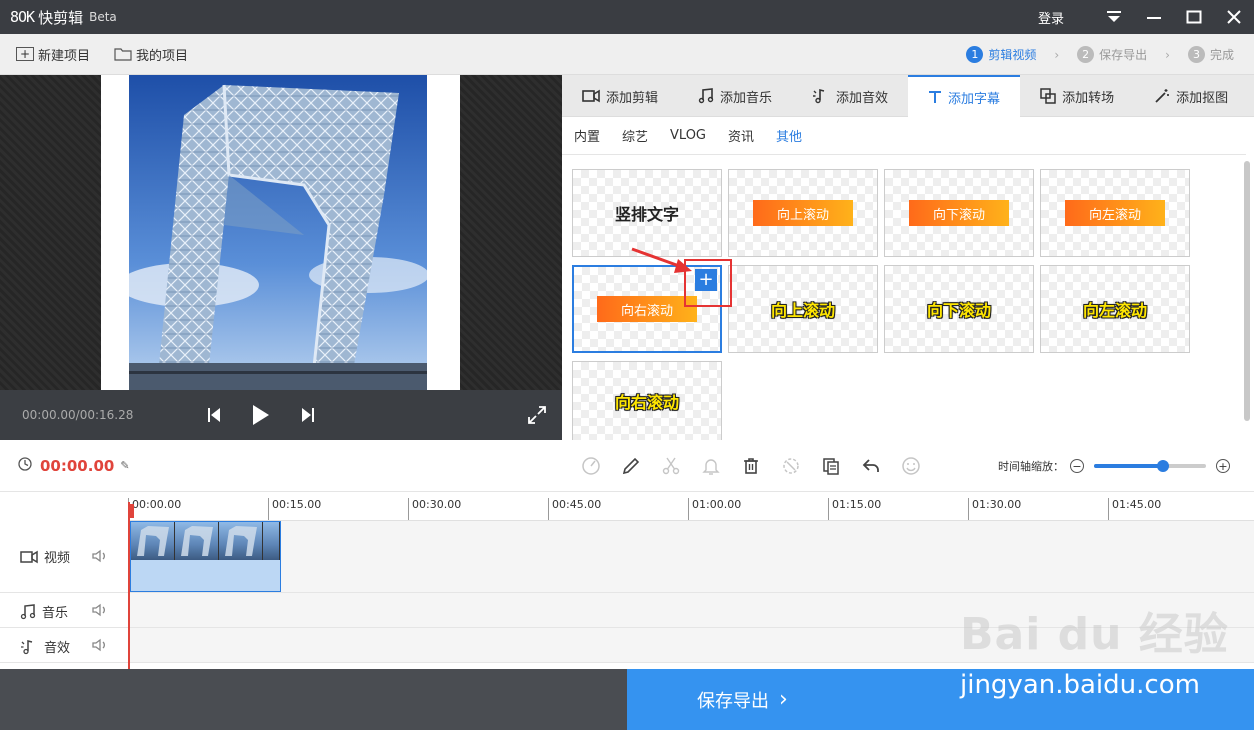  What do you see at coordinates (635, 135) in the screenshot?
I see `subtab-variety: 综艺` at bounding box center [635, 135].